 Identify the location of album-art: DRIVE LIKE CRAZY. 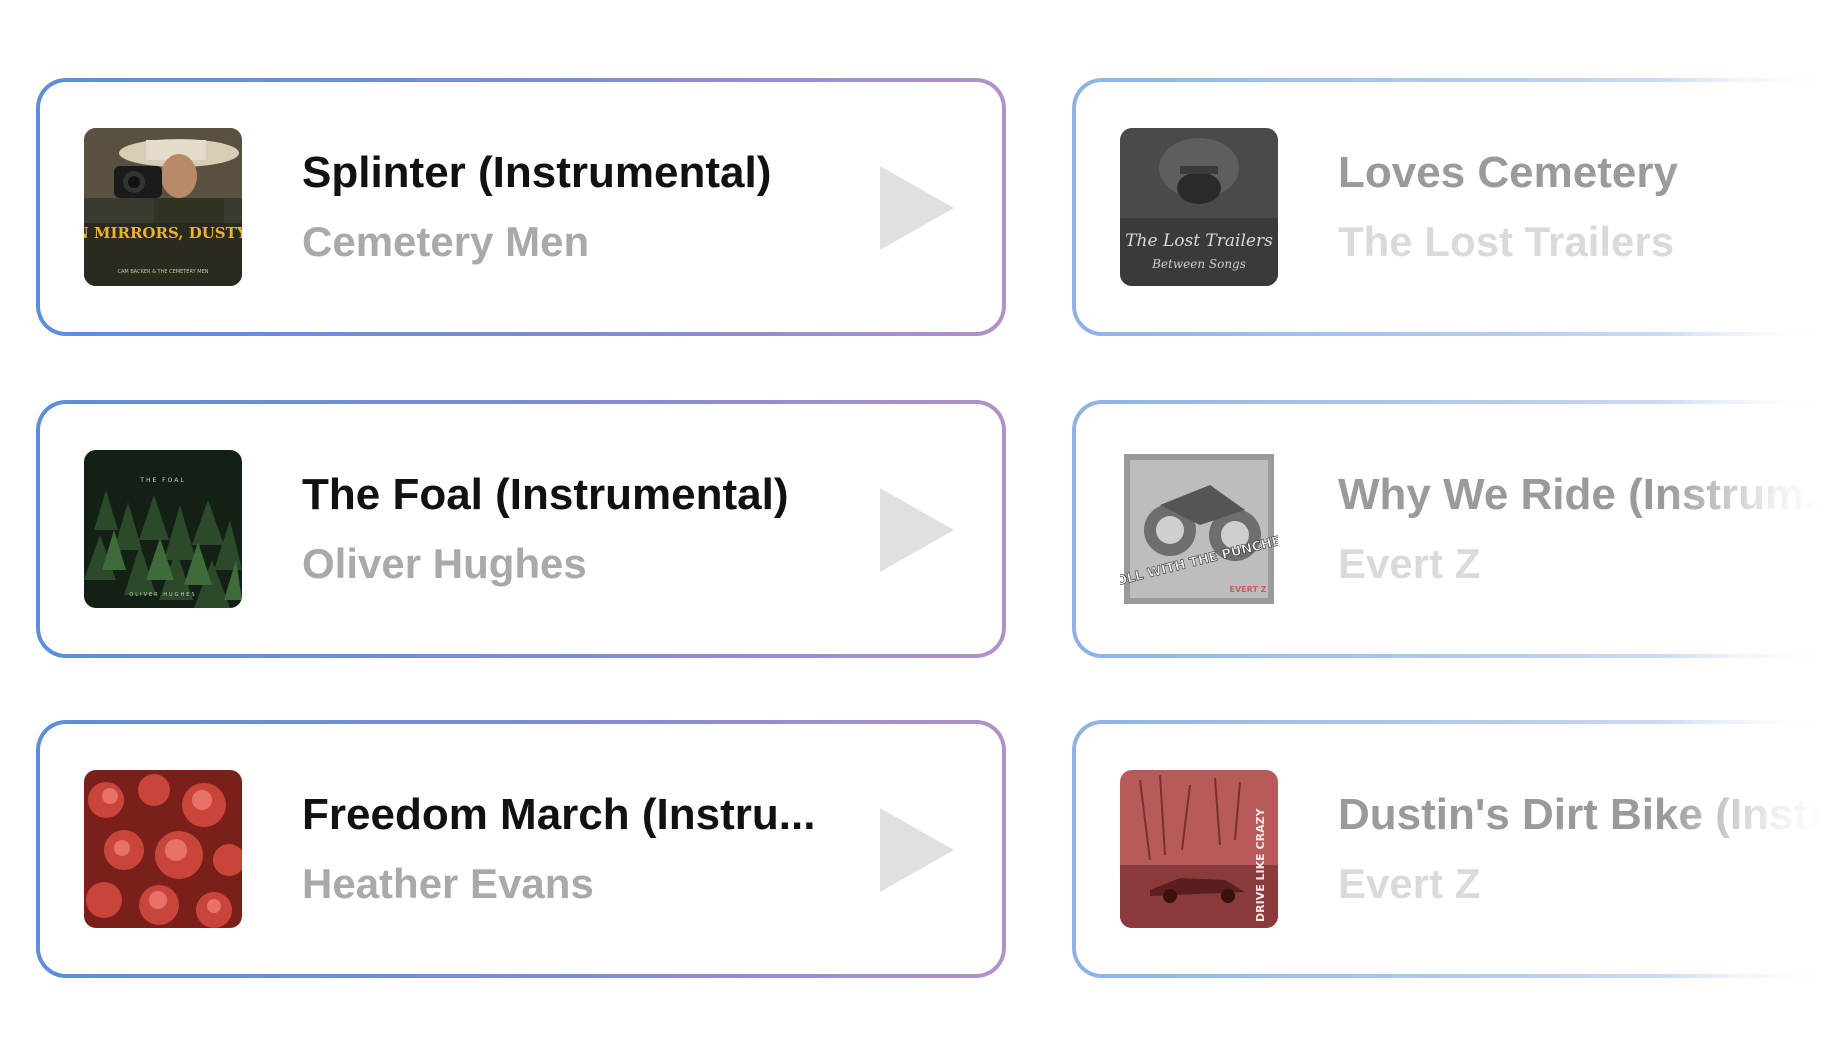
(1199, 849).